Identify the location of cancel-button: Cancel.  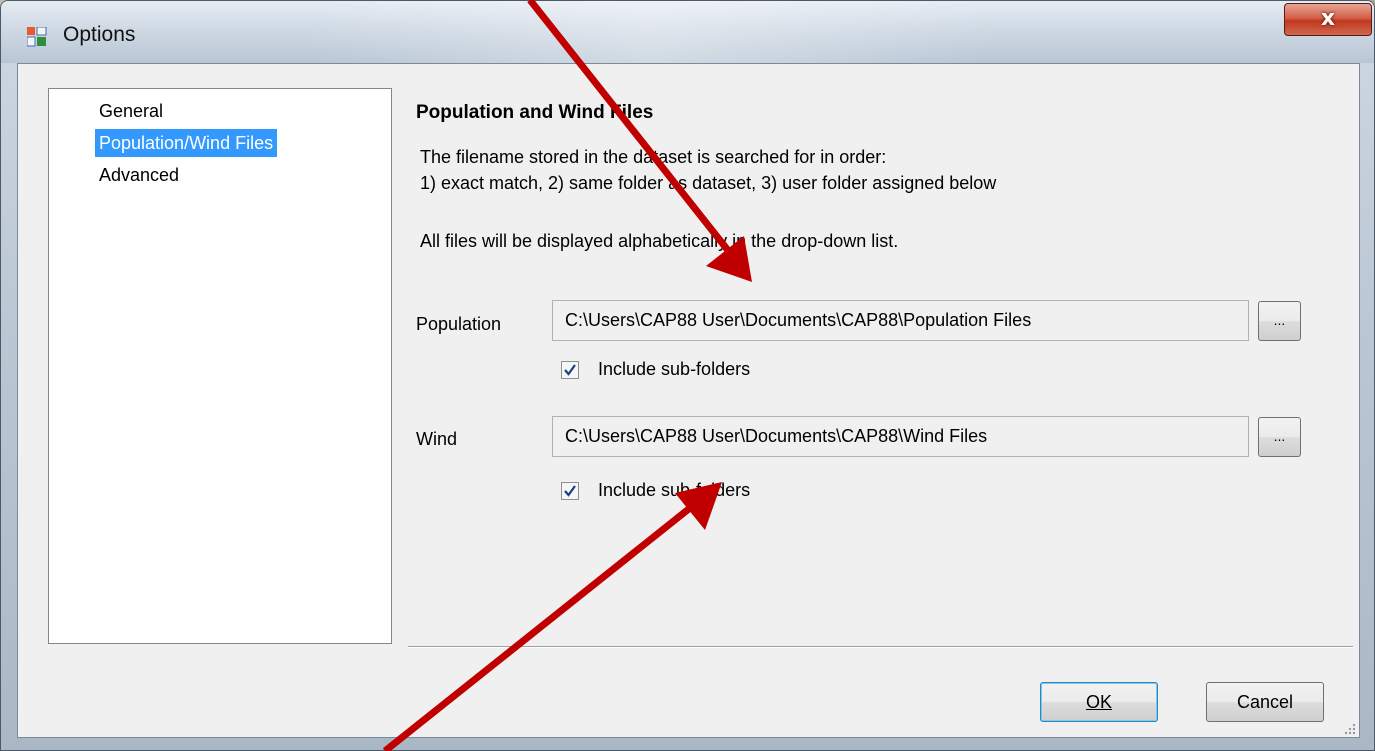
(1265, 702).